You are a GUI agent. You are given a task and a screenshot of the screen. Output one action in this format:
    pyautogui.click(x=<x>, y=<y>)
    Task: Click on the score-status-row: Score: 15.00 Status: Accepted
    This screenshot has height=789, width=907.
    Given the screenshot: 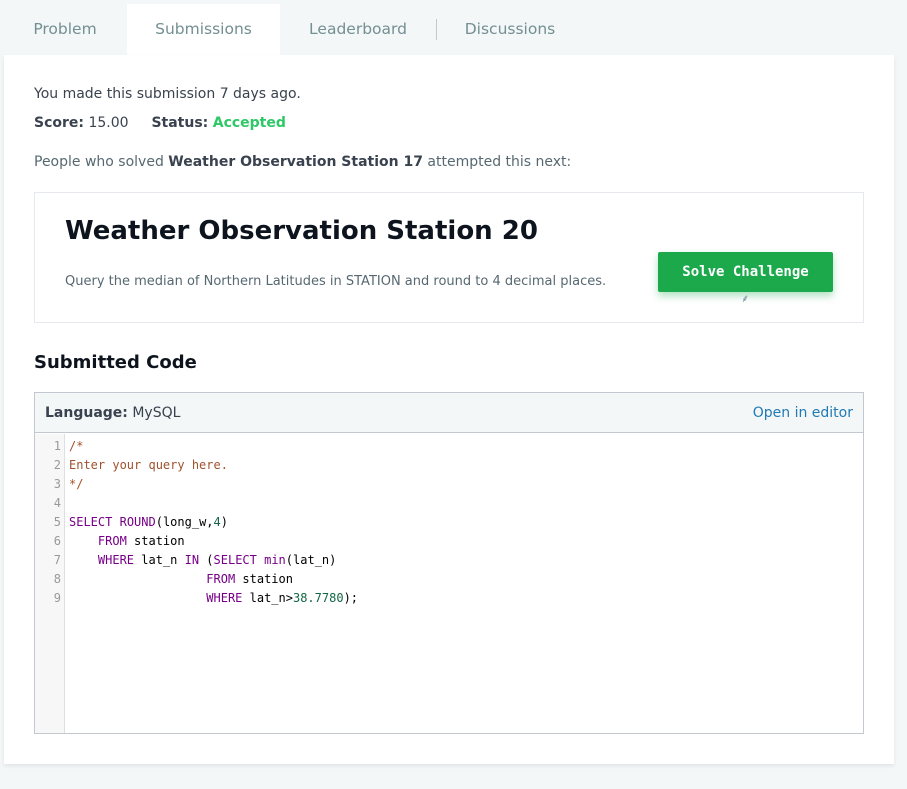 What is the action you would take?
    pyautogui.click(x=160, y=123)
    